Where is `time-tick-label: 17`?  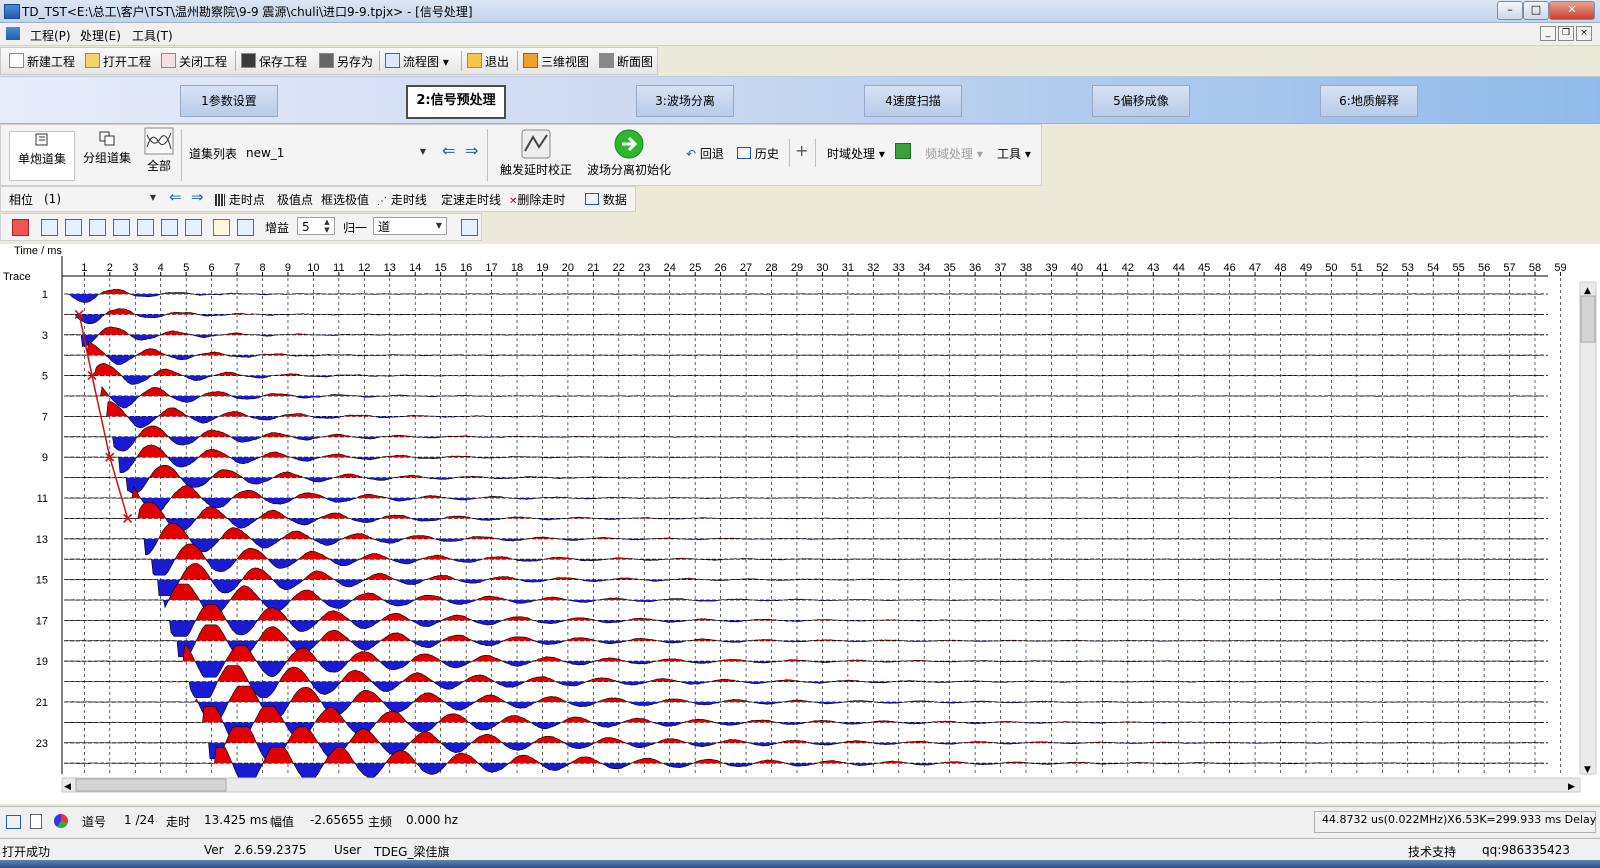 time-tick-label: 17 is located at coordinates (491, 268).